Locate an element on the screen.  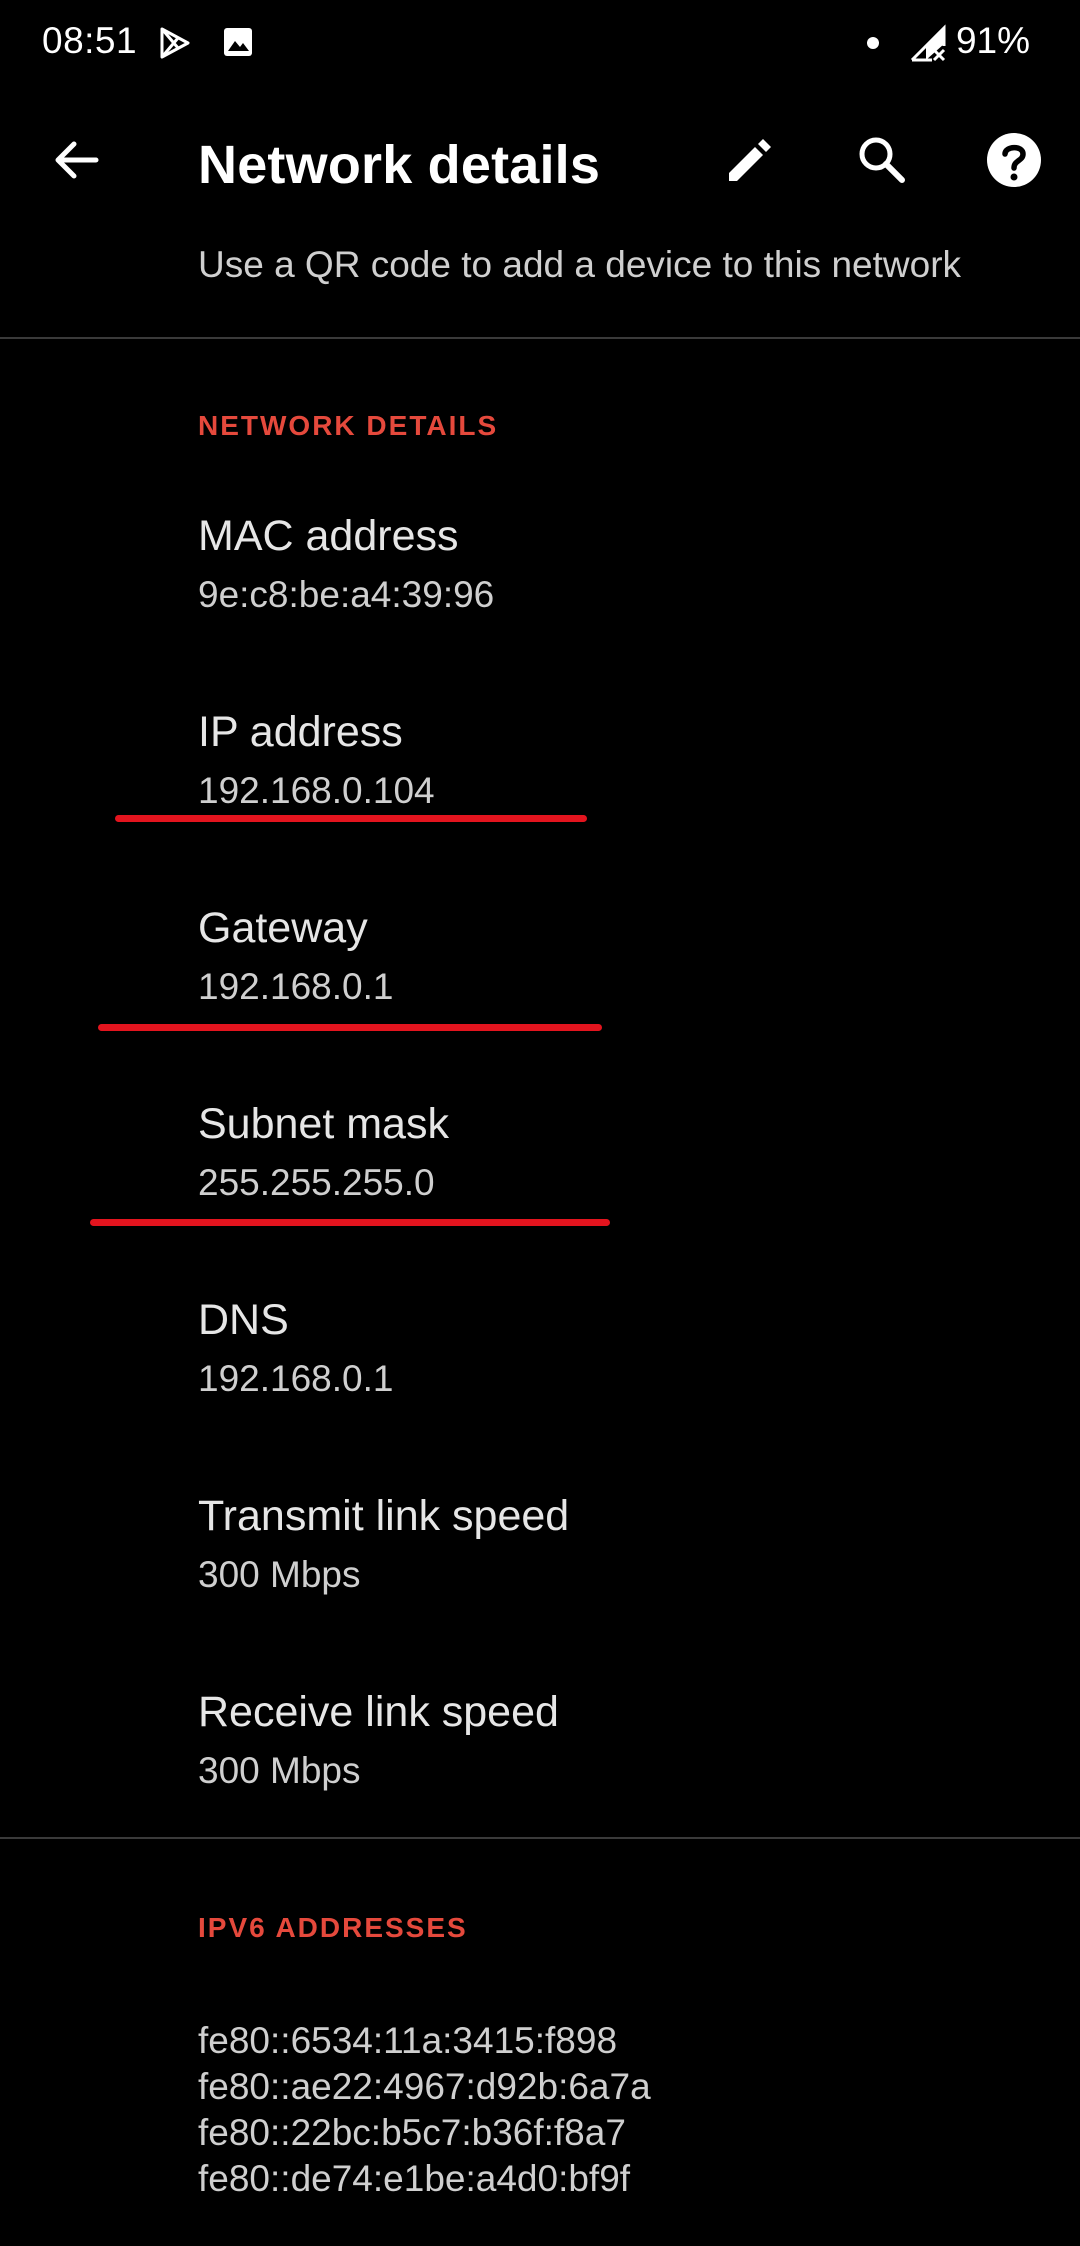
detail-title: Gateway is located at coordinates (283, 928).